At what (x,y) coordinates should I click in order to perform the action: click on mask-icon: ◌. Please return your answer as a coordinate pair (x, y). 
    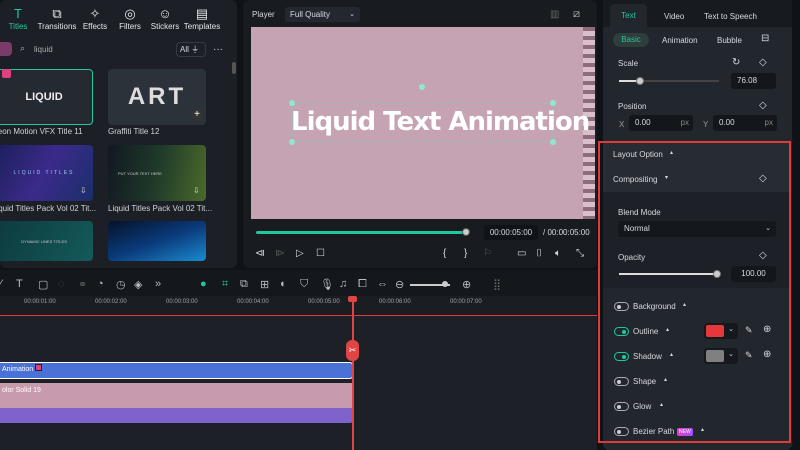
    Looking at the image, I should click on (61, 284).